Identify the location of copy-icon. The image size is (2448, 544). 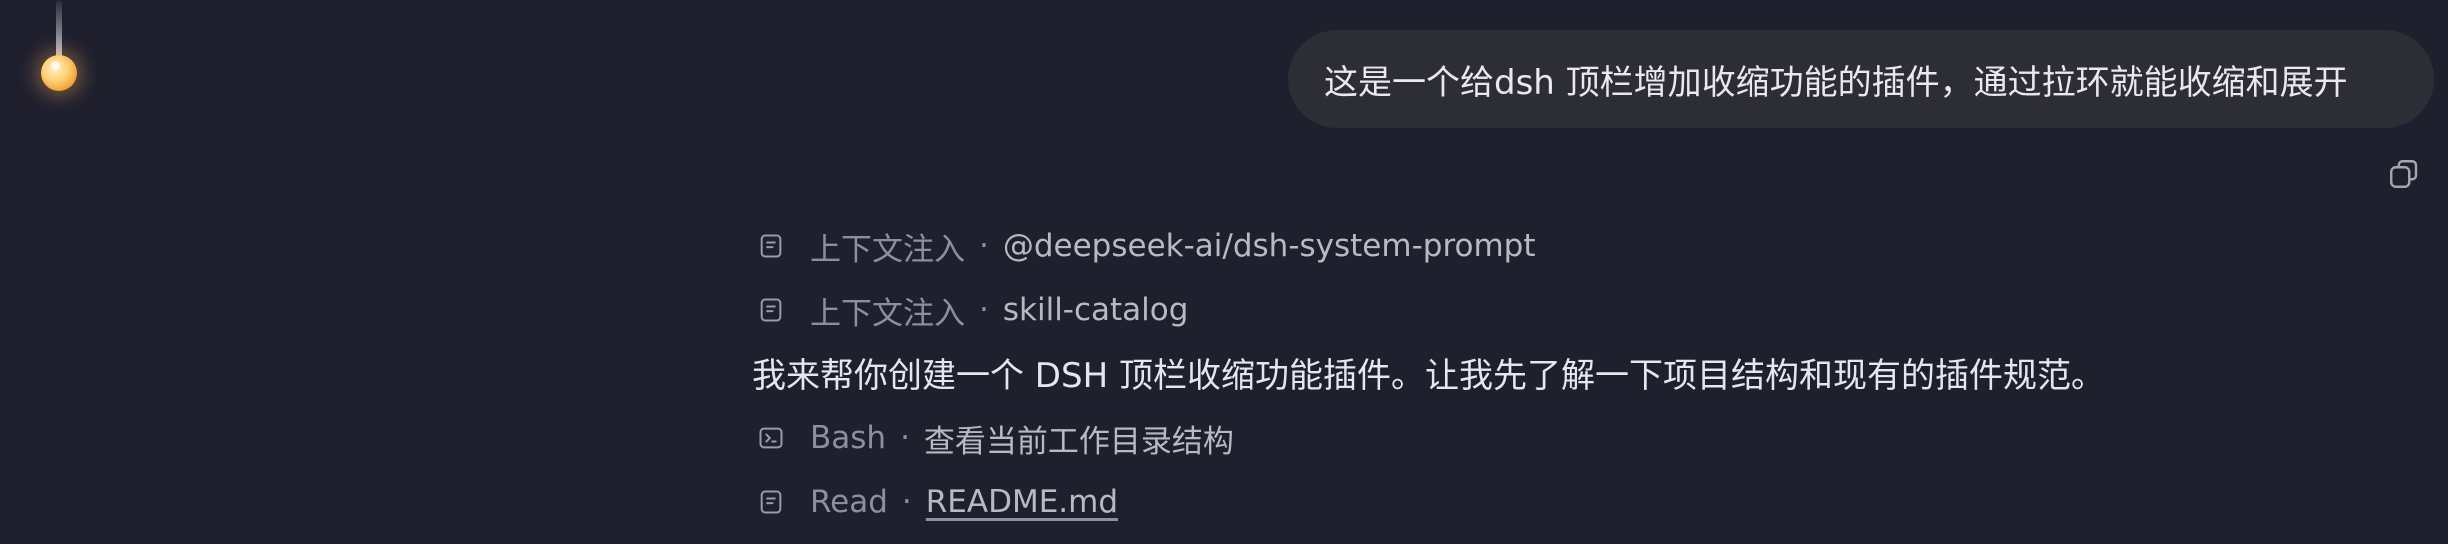
(2404, 174).